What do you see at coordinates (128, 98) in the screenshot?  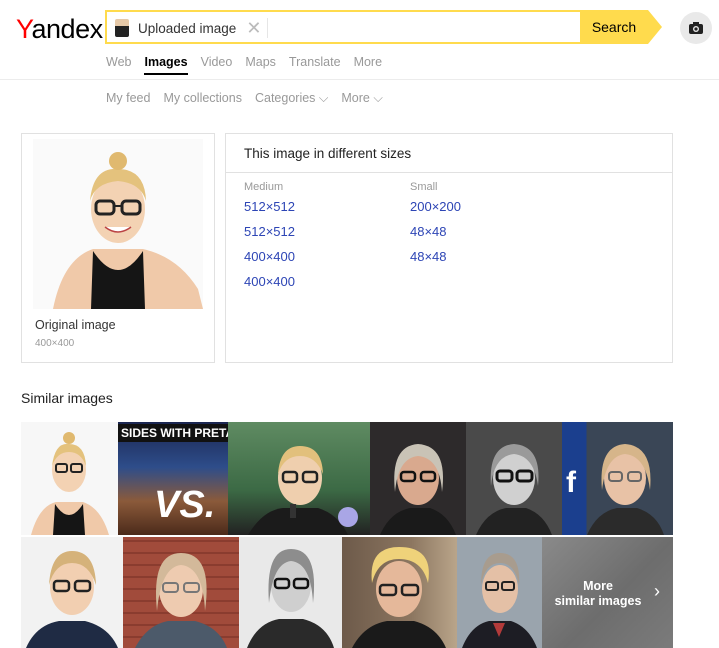 I see `subnav-my-feed: My feed` at bounding box center [128, 98].